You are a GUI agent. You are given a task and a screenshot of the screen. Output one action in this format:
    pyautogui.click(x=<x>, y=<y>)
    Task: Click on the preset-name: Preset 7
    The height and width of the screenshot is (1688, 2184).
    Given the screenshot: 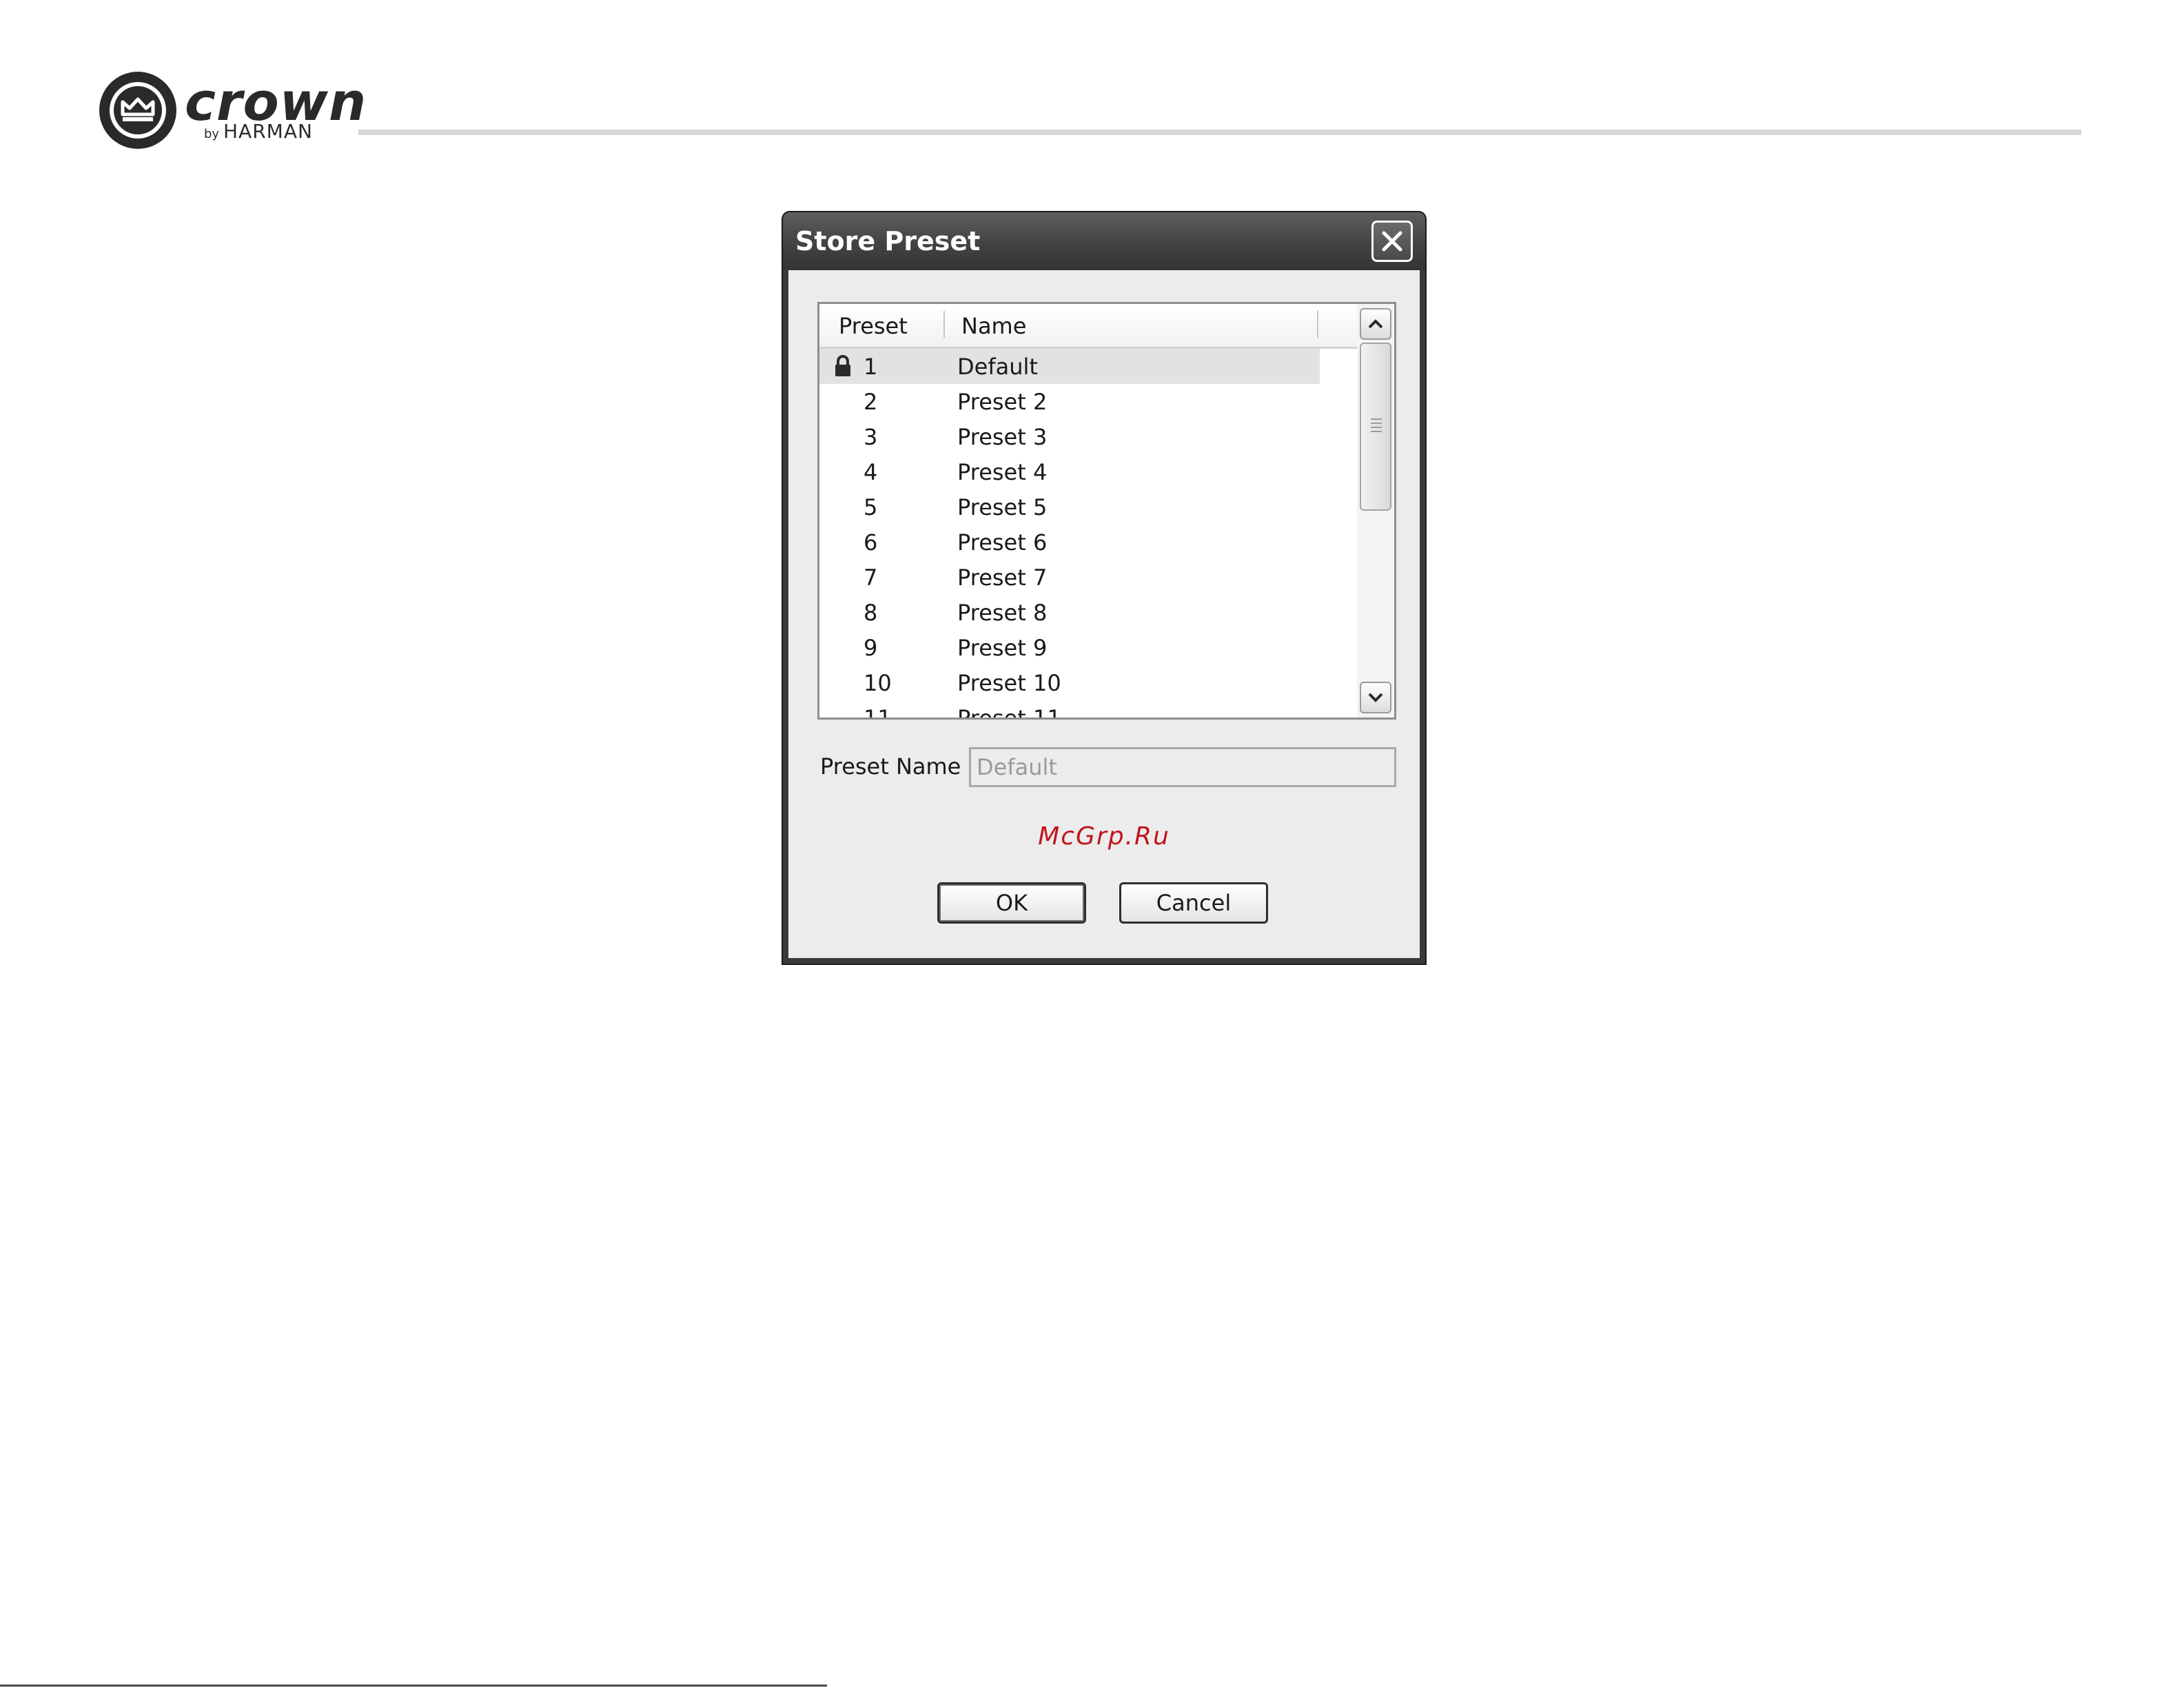 What is the action you would take?
    pyautogui.click(x=1002, y=578)
    